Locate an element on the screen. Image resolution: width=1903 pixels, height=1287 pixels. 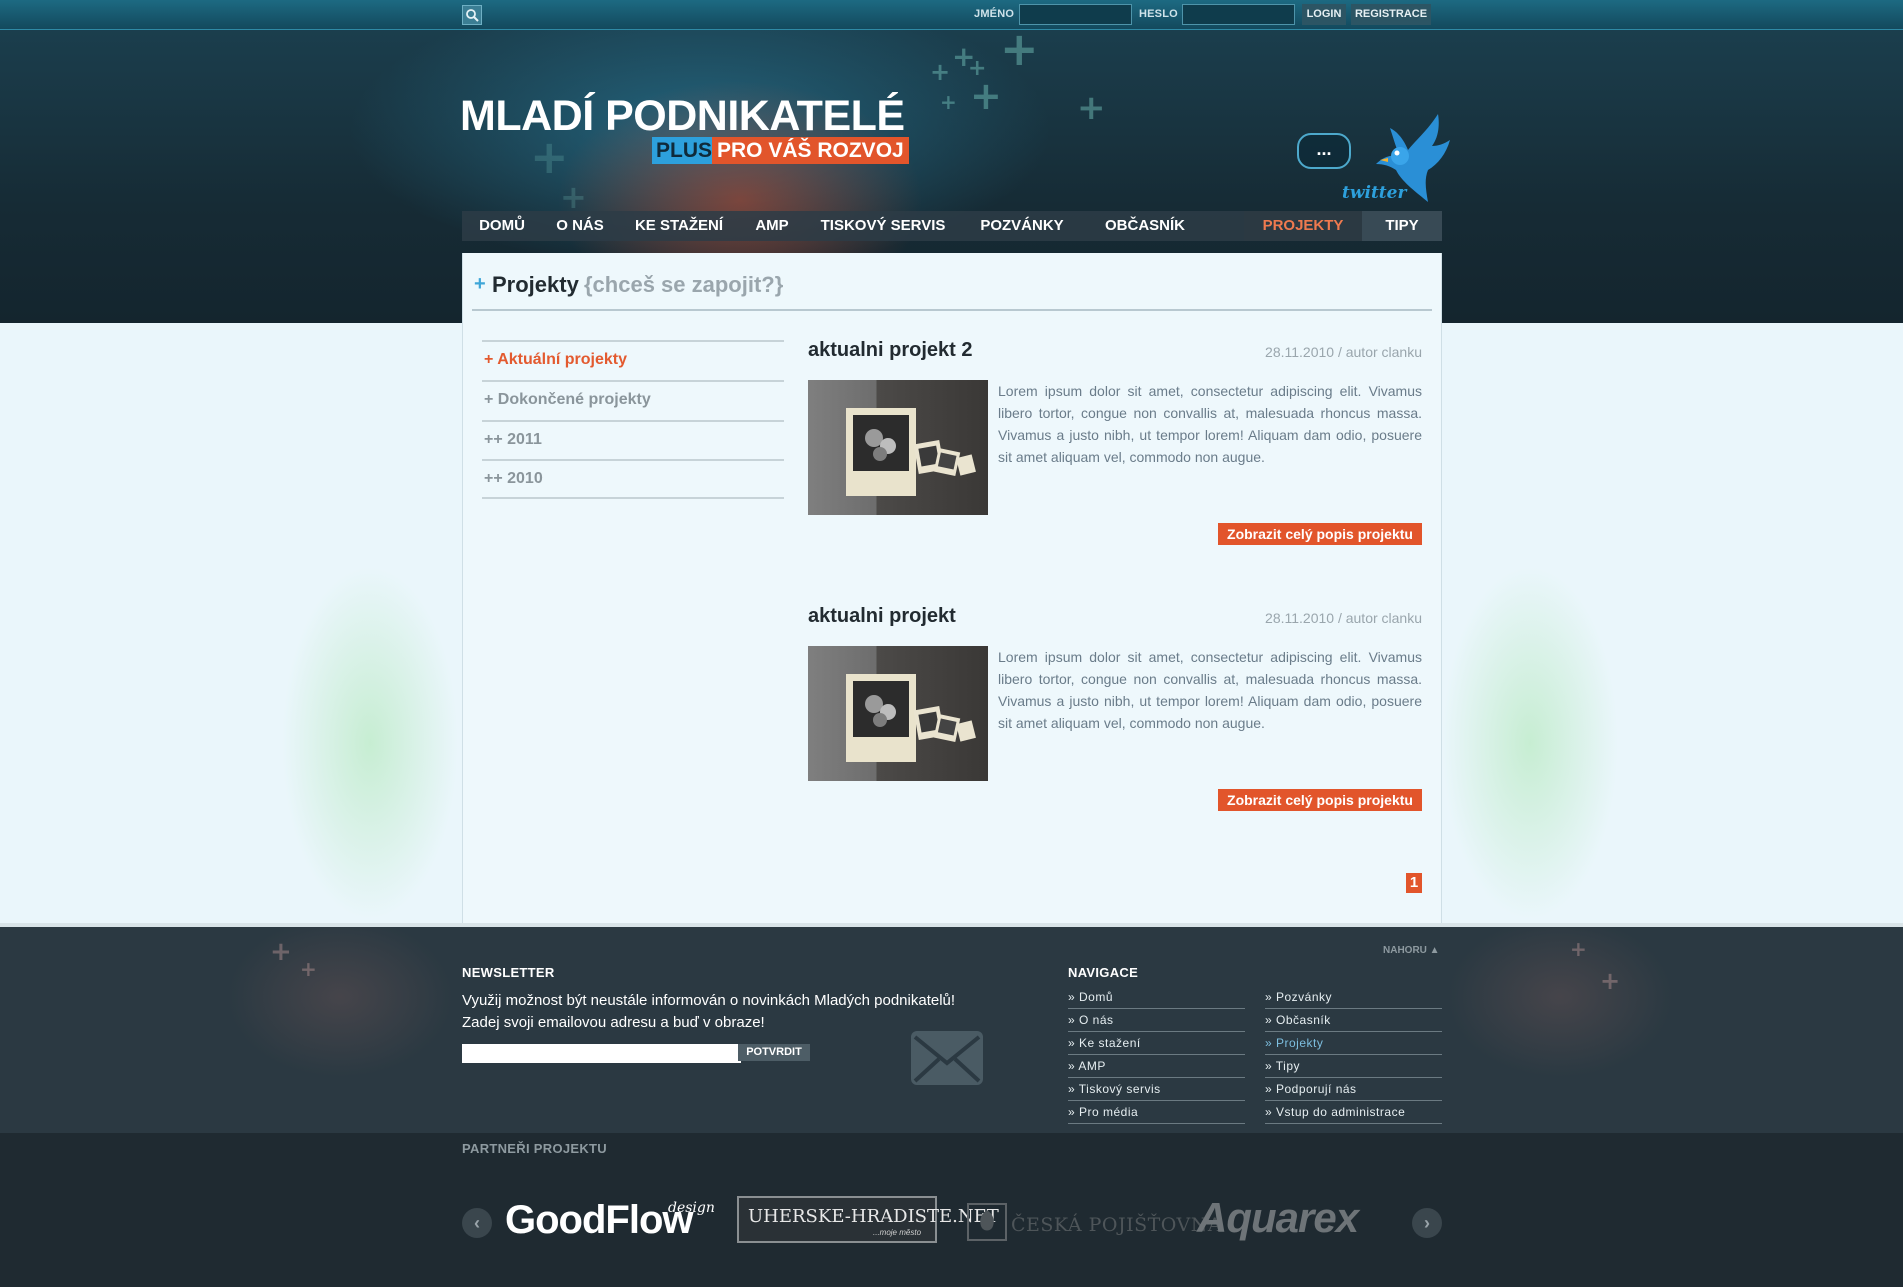
nav-item-amp: AMP is located at coordinates (772, 226).